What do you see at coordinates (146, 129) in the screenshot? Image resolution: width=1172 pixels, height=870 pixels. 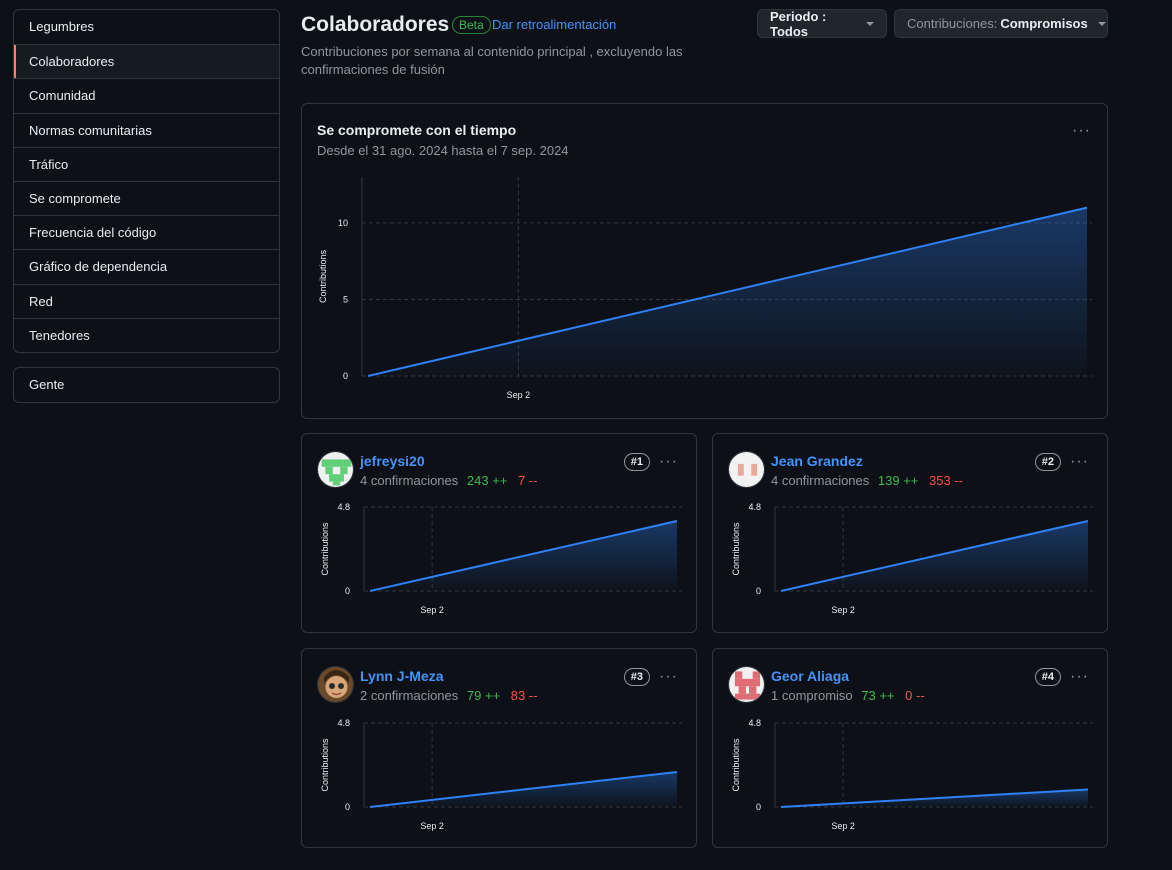 I see `sidebar-item-normas-comunitarias: Normas comunitarias` at bounding box center [146, 129].